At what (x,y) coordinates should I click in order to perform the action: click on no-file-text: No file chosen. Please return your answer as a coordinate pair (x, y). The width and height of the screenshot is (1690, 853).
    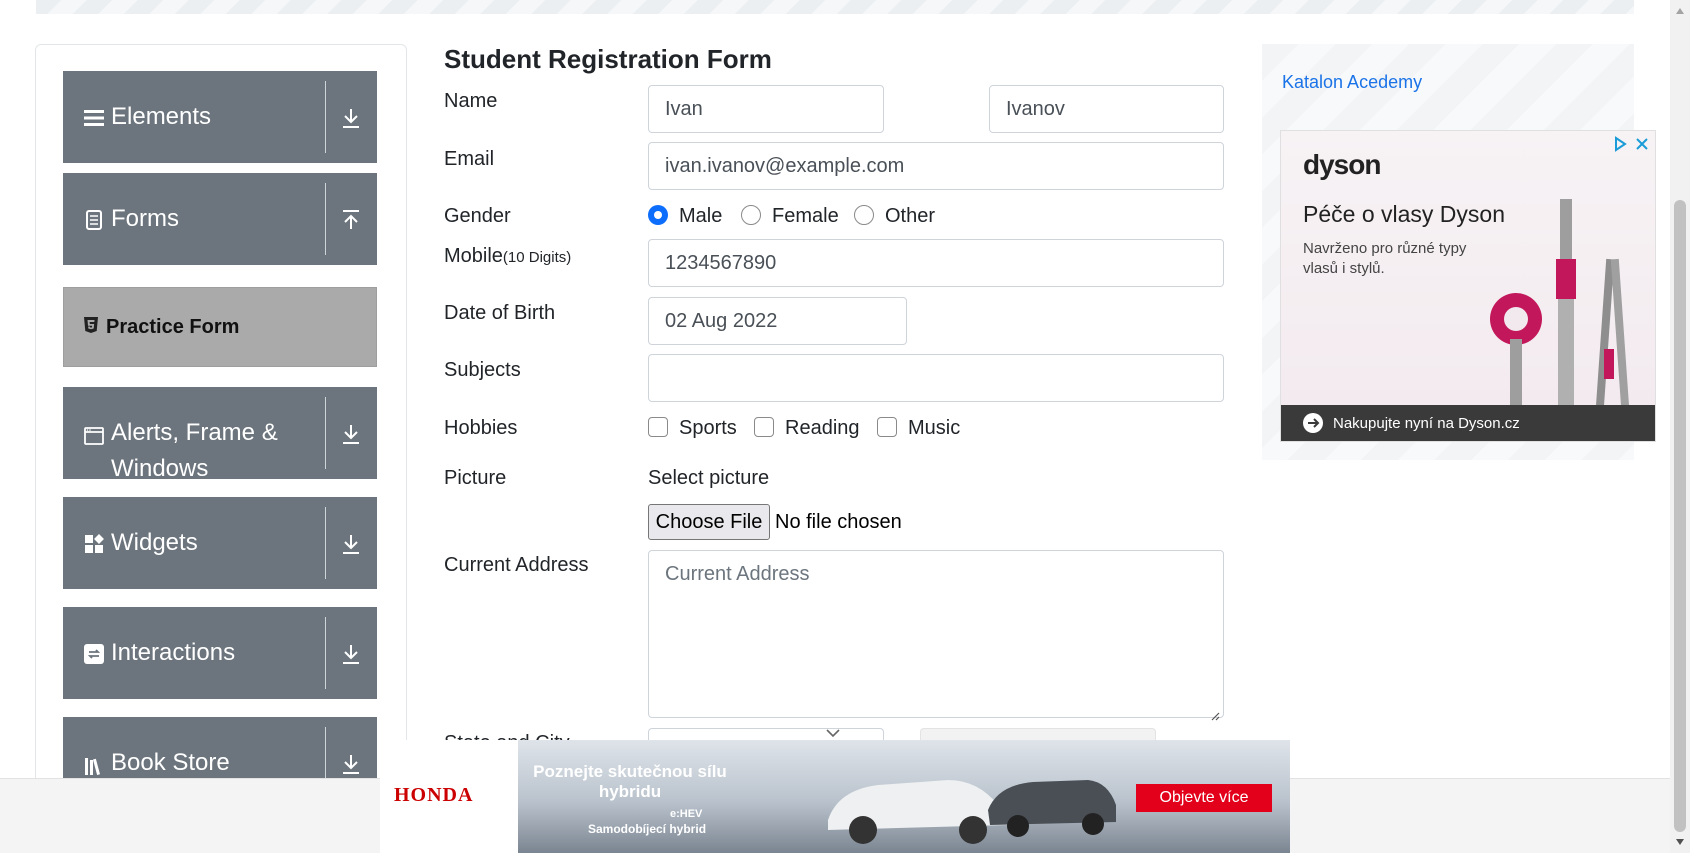
    Looking at the image, I should click on (838, 522).